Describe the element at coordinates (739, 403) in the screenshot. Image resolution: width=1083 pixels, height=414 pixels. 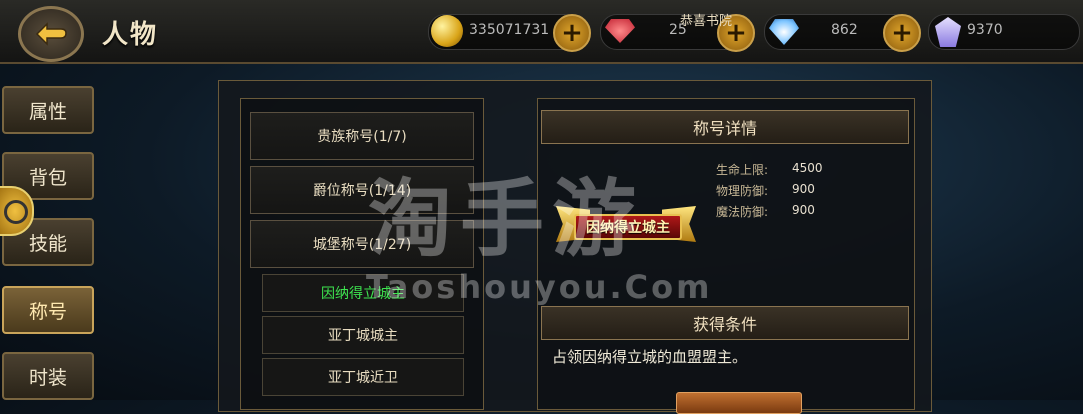
I see `action-button` at that location.